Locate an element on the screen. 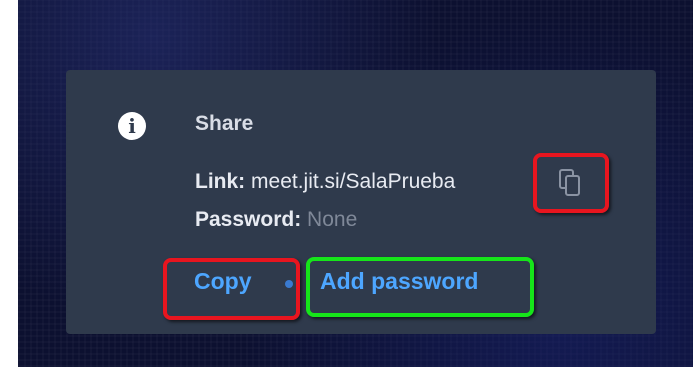  info-icon: i is located at coordinates (132, 126).